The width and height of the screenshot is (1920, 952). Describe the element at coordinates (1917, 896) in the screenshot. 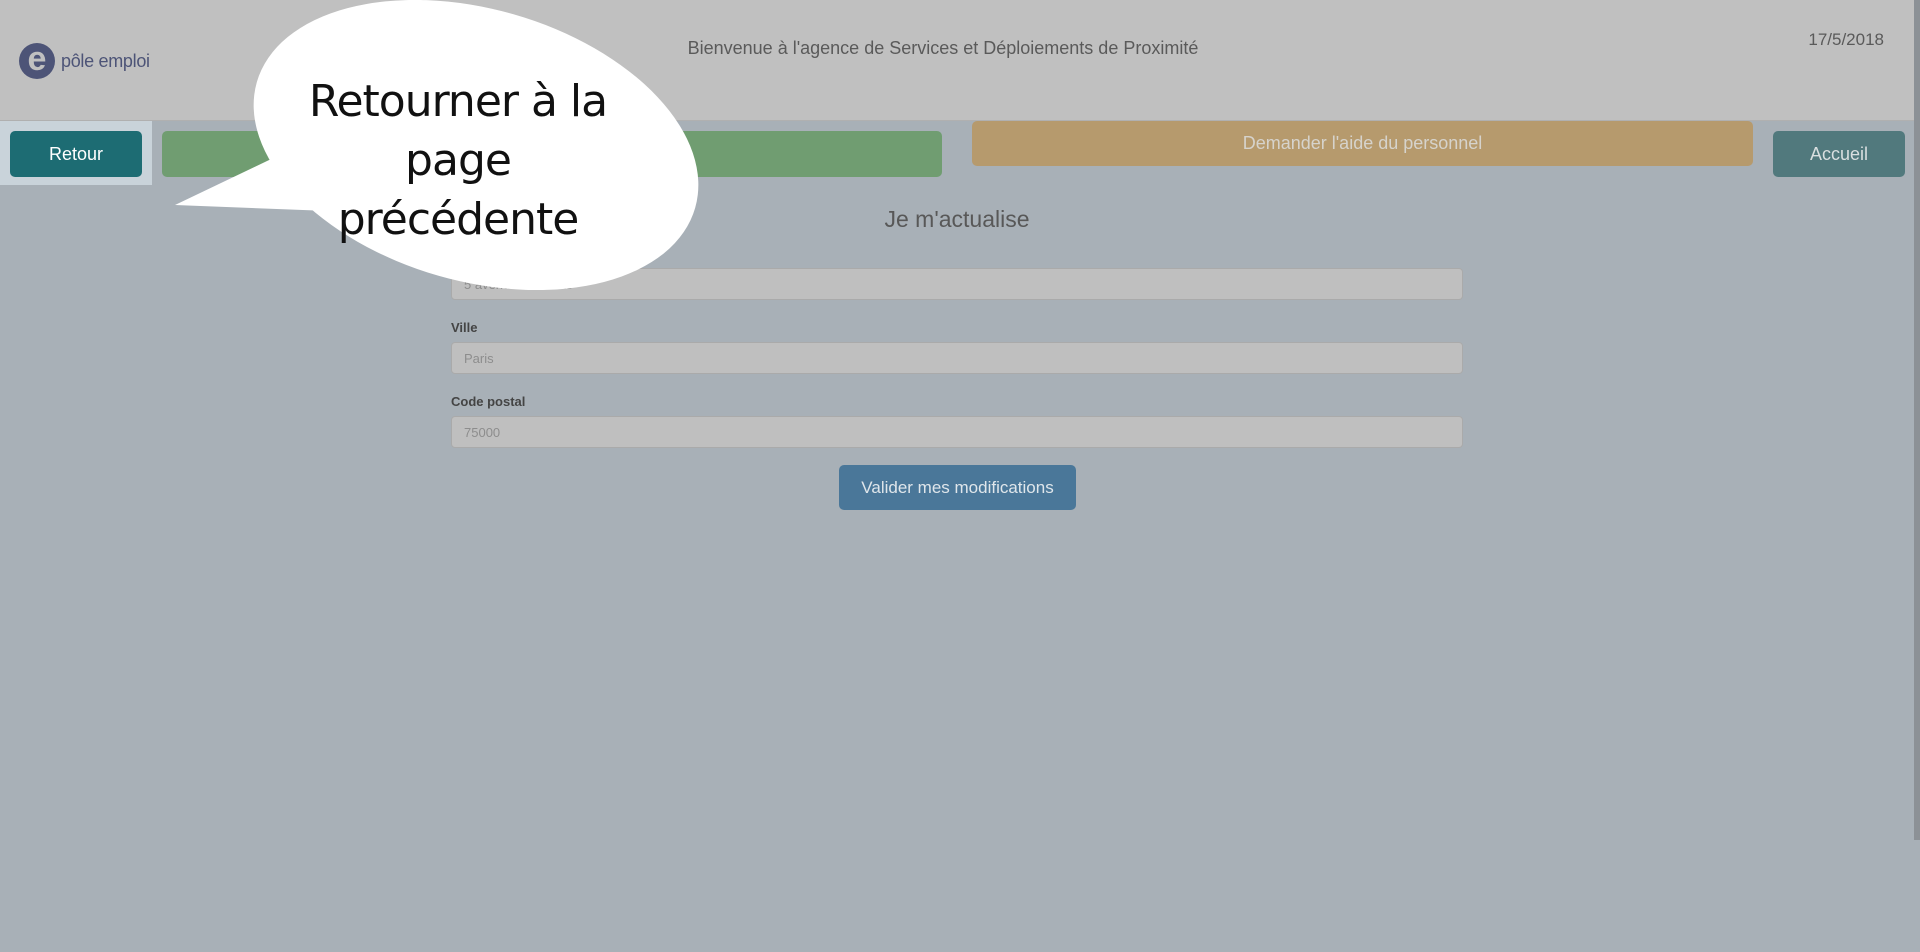

I see `scrollbar-track` at that location.